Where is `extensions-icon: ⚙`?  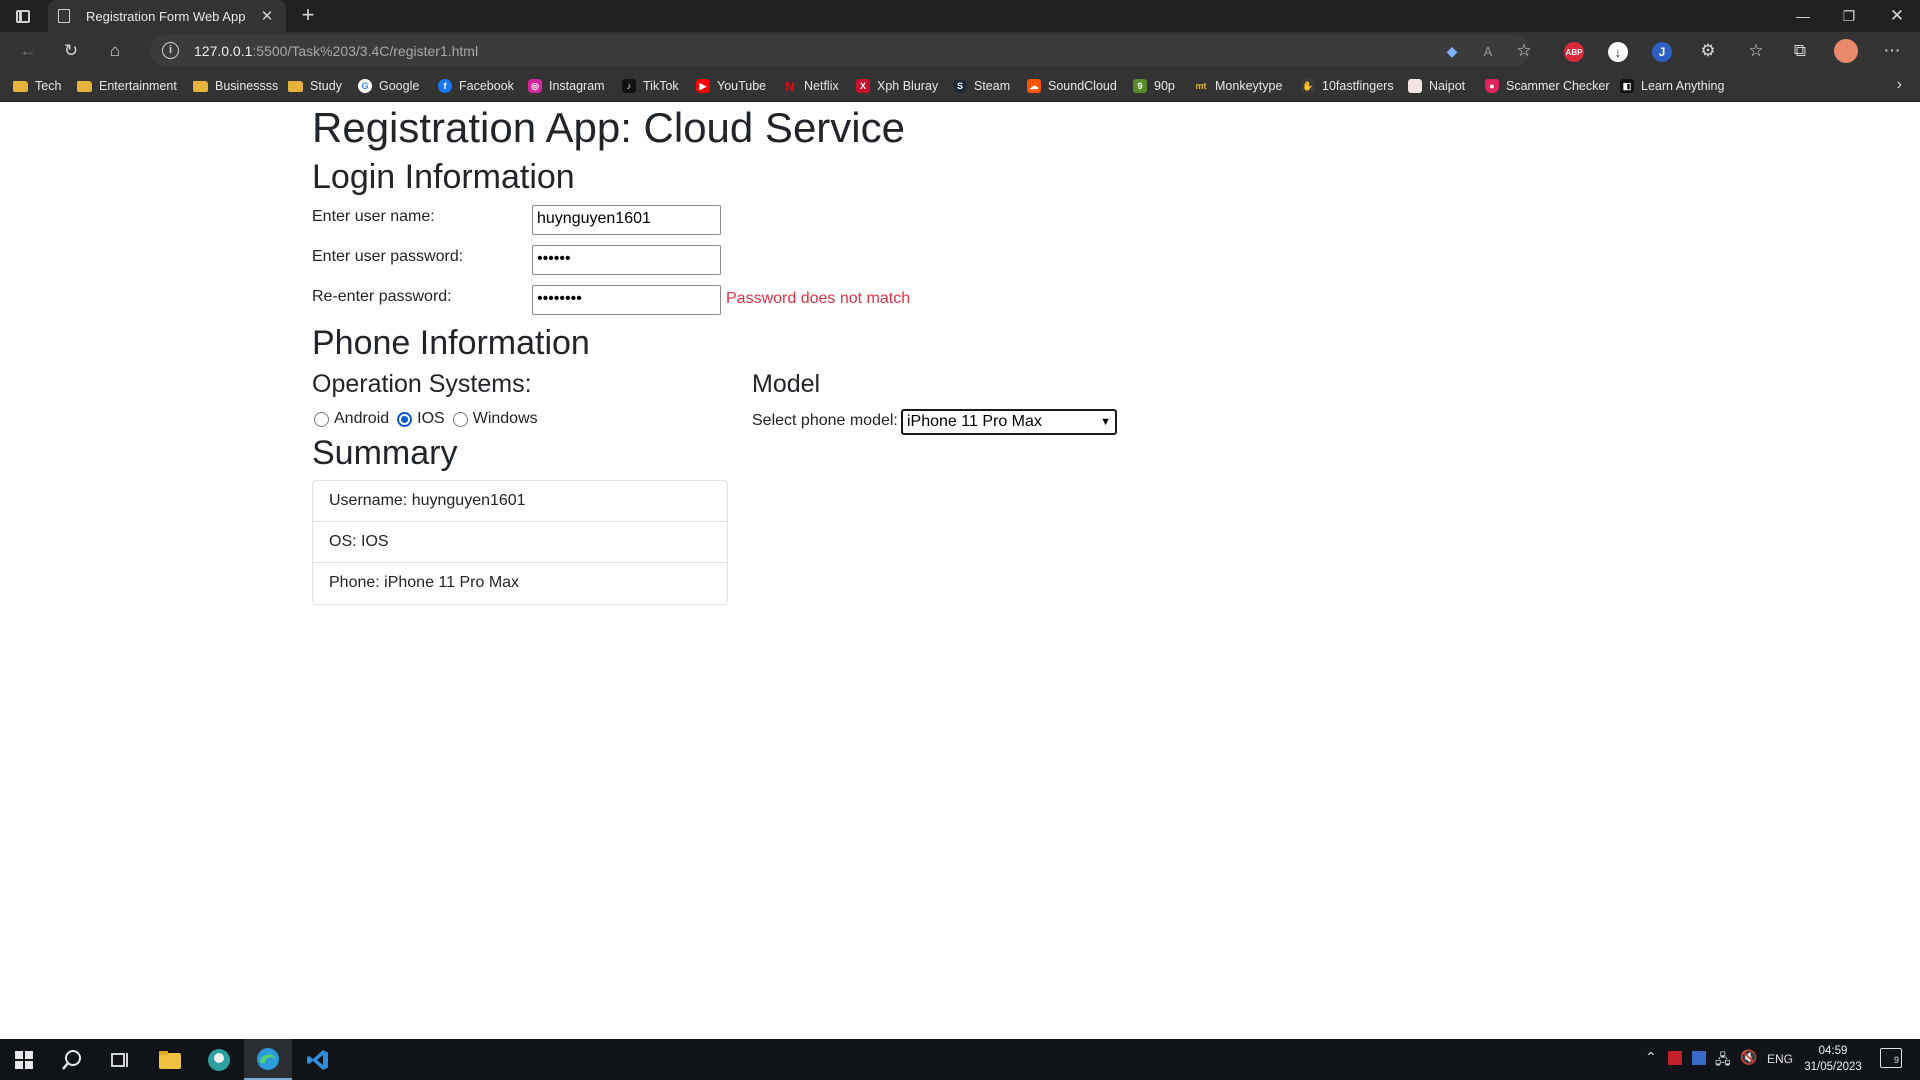 extensions-icon: ⚙ is located at coordinates (1708, 51).